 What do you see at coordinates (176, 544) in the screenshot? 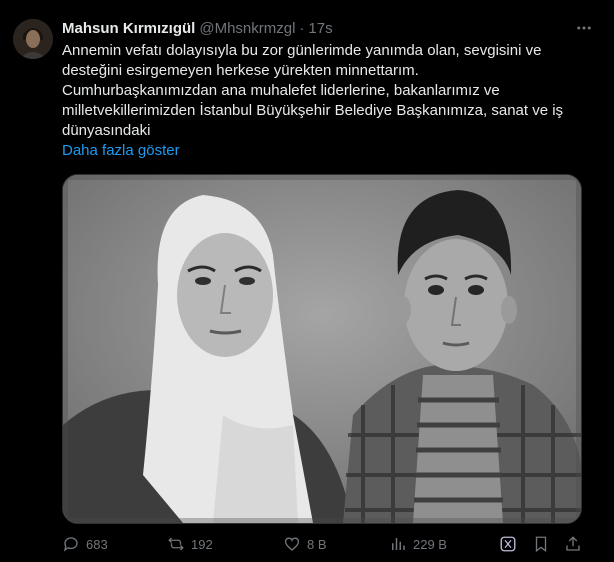
I see `repost-icon` at bounding box center [176, 544].